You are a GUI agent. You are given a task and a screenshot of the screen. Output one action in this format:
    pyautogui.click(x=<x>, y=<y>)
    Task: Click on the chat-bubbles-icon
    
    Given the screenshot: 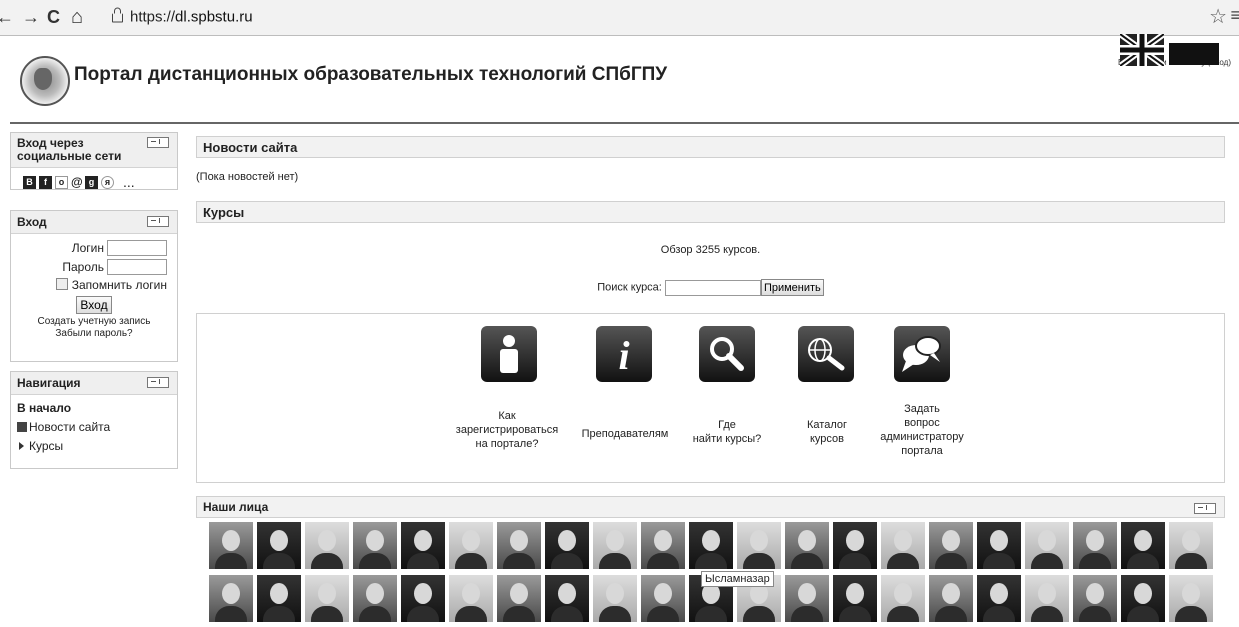 What is the action you would take?
    pyautogui.click(x=922, y=354)
    